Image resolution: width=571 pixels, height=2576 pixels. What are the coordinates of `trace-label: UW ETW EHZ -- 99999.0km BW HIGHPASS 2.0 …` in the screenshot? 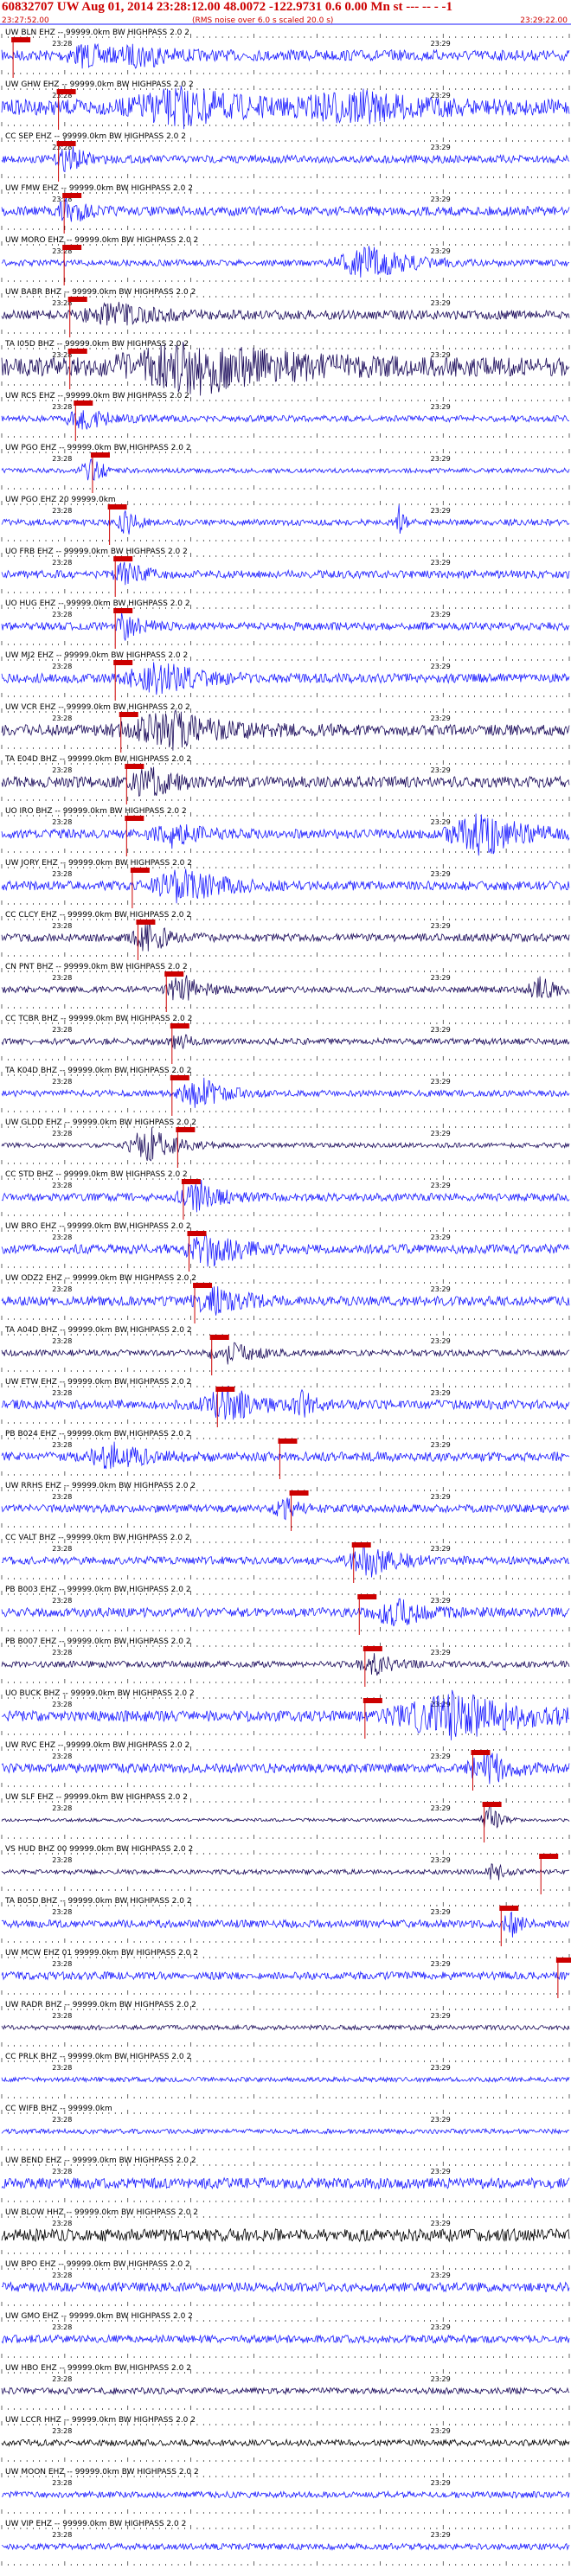 It's located at (98, 1382).